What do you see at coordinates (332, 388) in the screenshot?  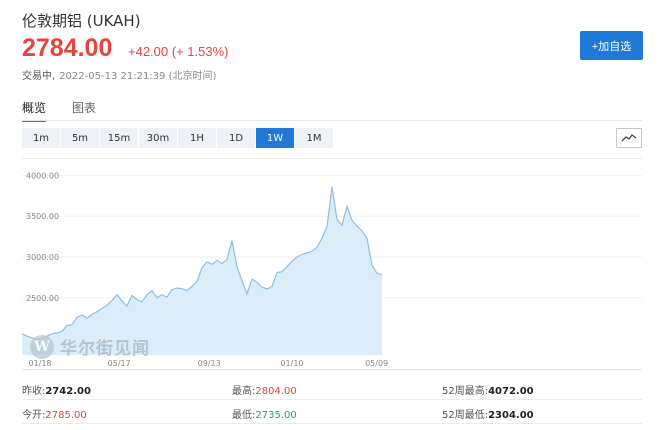 I see `stats-row-1: 昨收:2742.00 最高:2804.00 52周最高:4072.00` at bounding box center [332, 388].